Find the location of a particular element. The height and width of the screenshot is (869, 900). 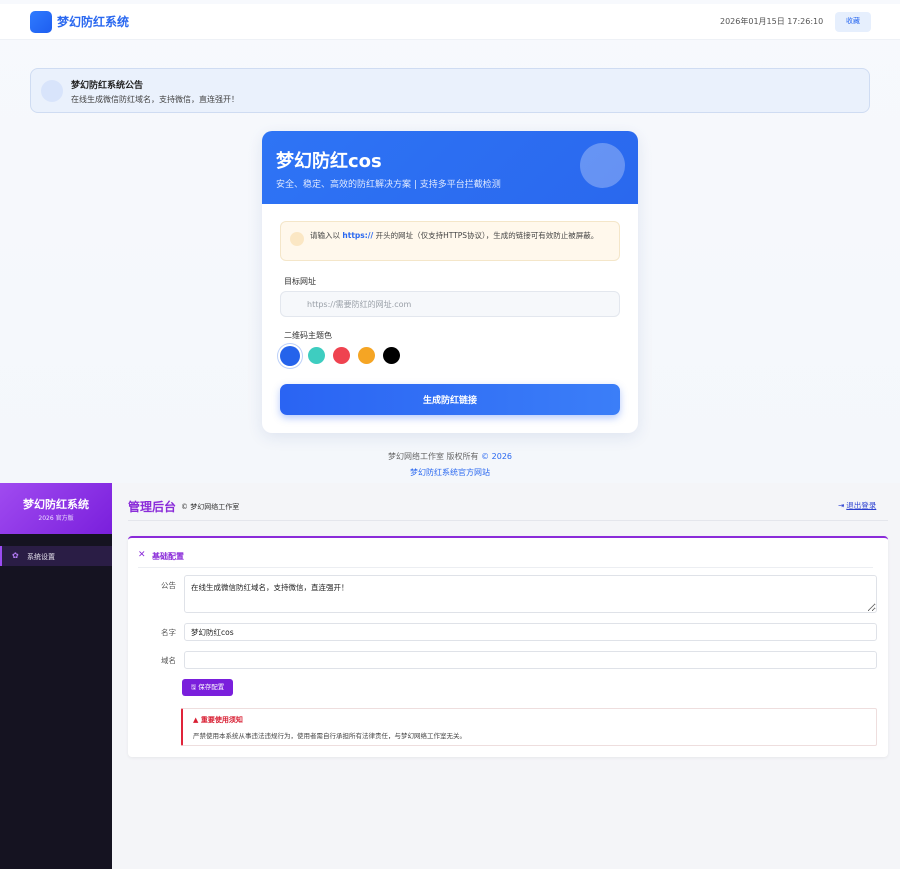

footer-year: © 2026 is located at coordinates (496, 456).